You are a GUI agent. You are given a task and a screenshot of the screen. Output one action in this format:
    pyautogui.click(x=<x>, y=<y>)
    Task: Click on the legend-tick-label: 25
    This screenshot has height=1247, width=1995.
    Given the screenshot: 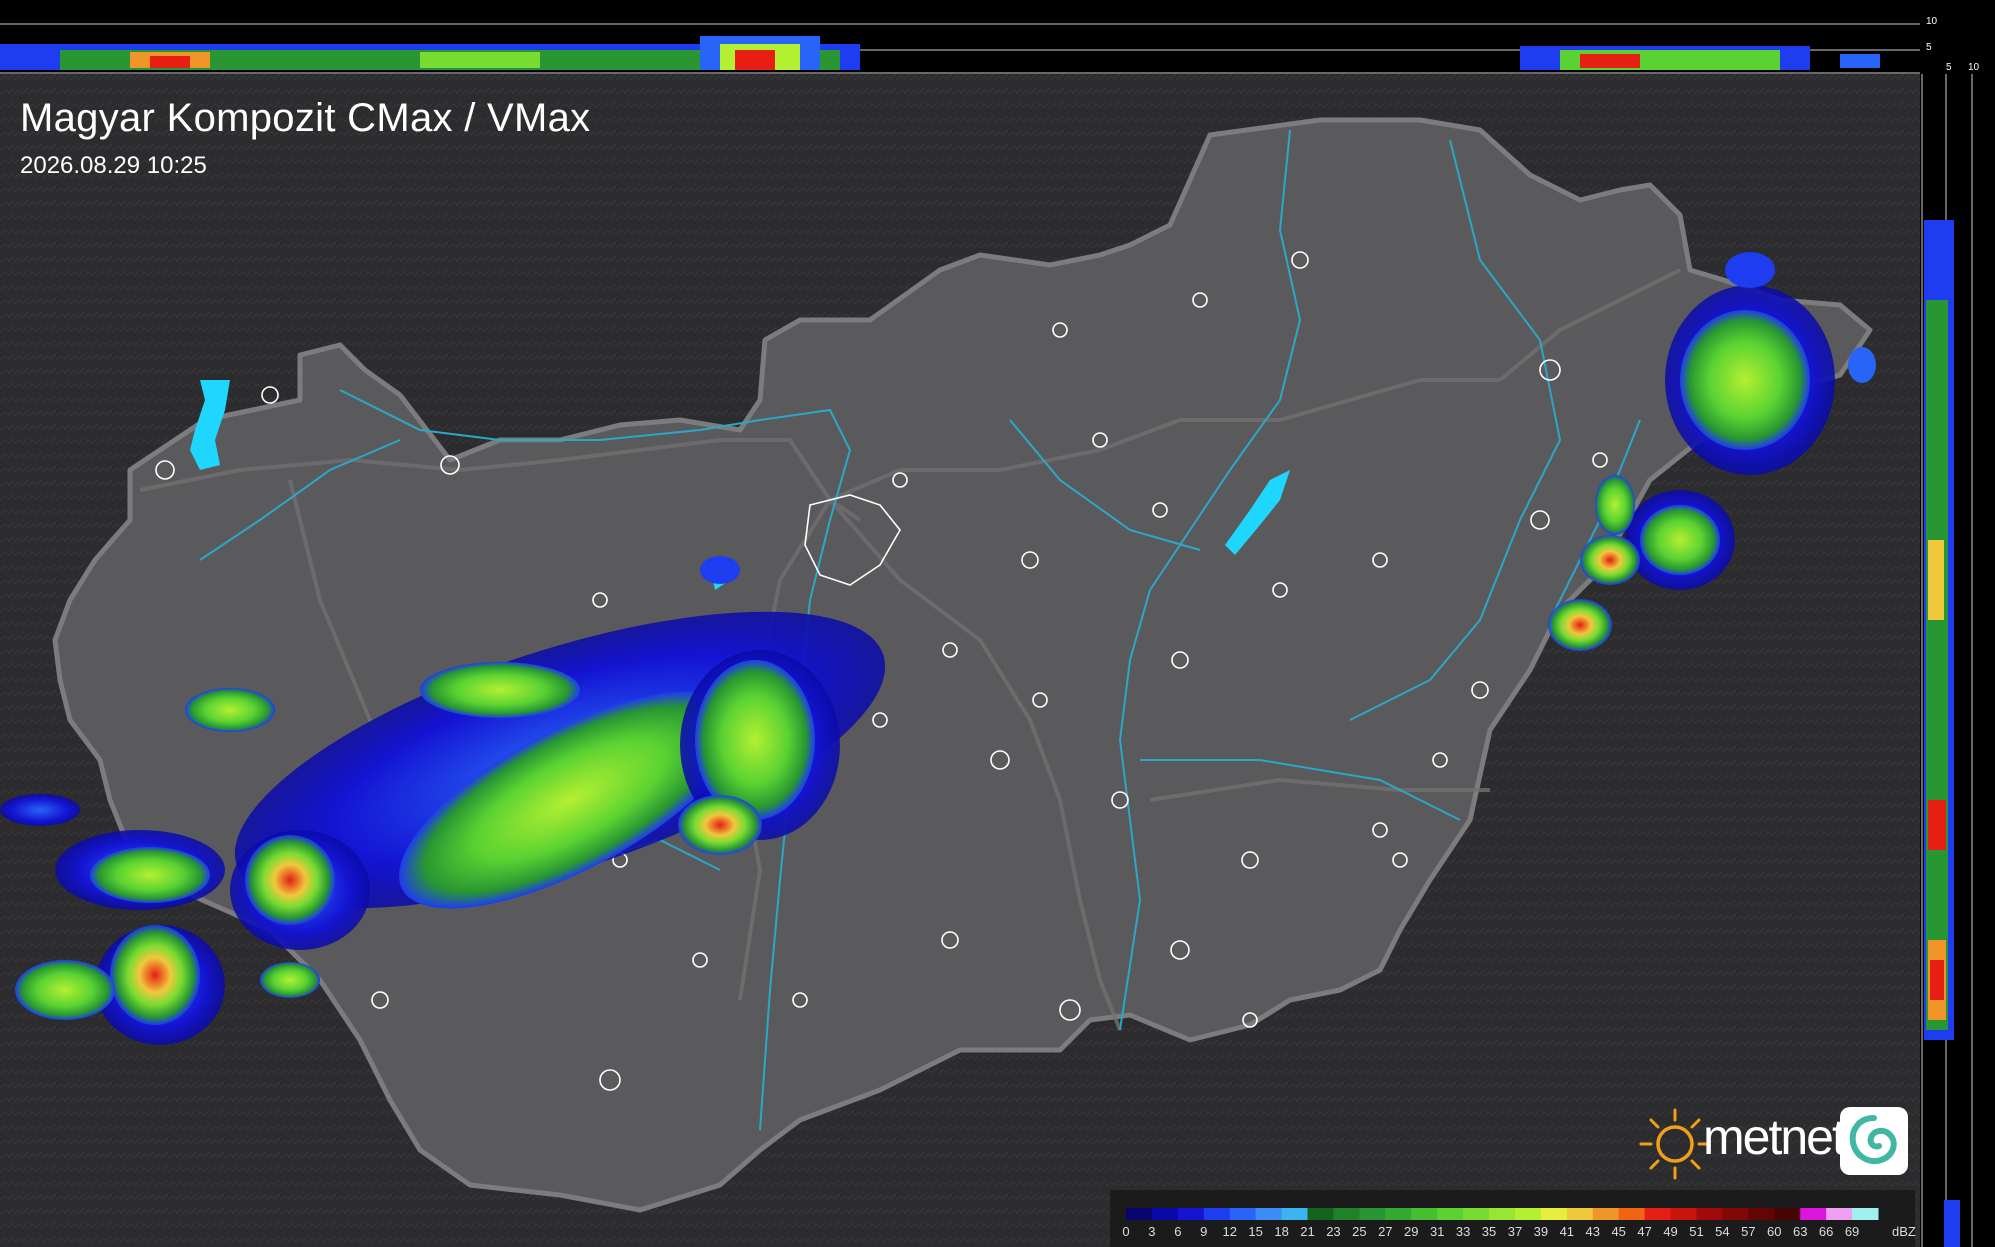 What is the action you would take?
    pyautogui.click(x=1359, y=1231)
    